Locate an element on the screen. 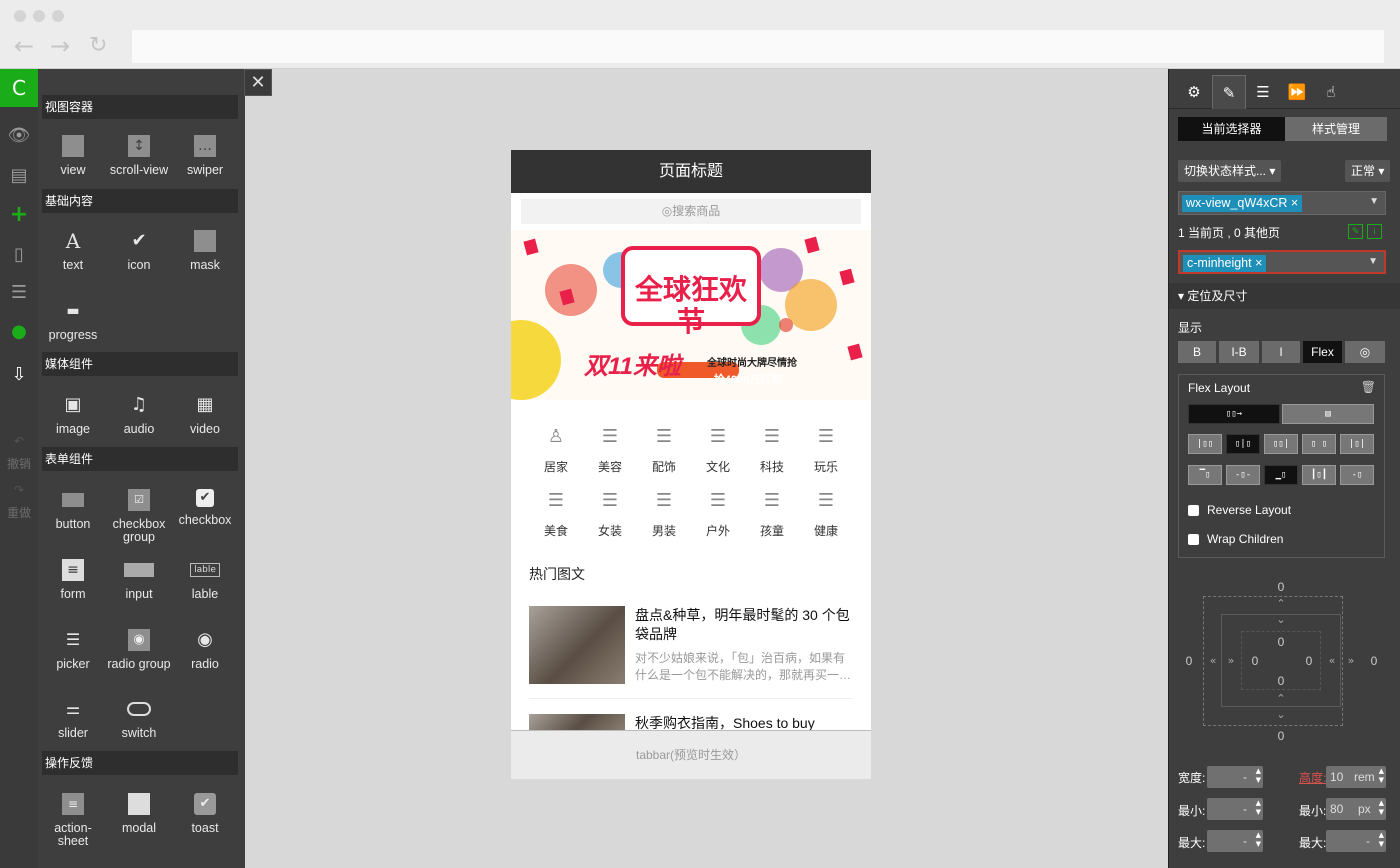 This screenshot has height=868, width=1400. selector-input: wx-view_qW4xCR × ▼ is located at coordinates (1282, 203).